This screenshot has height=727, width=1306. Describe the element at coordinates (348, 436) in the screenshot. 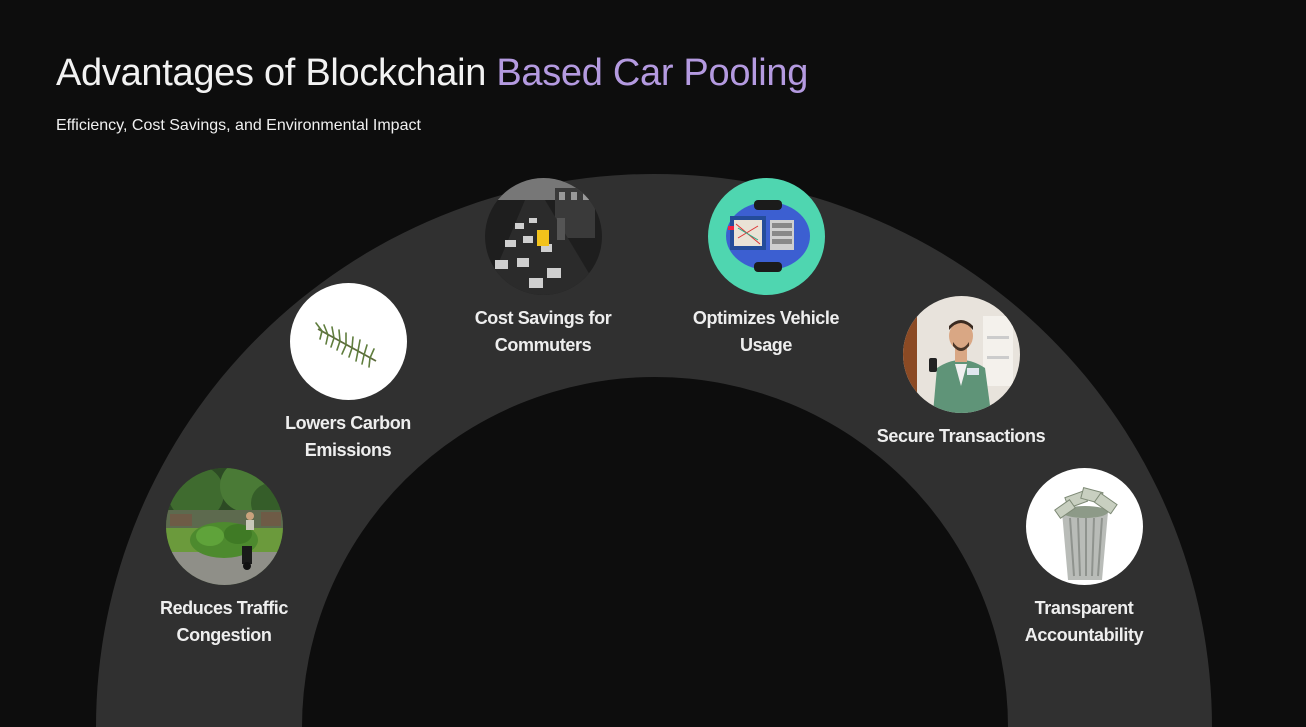

I see `advantage-label: Lowers Carbon Emissions` at that location.